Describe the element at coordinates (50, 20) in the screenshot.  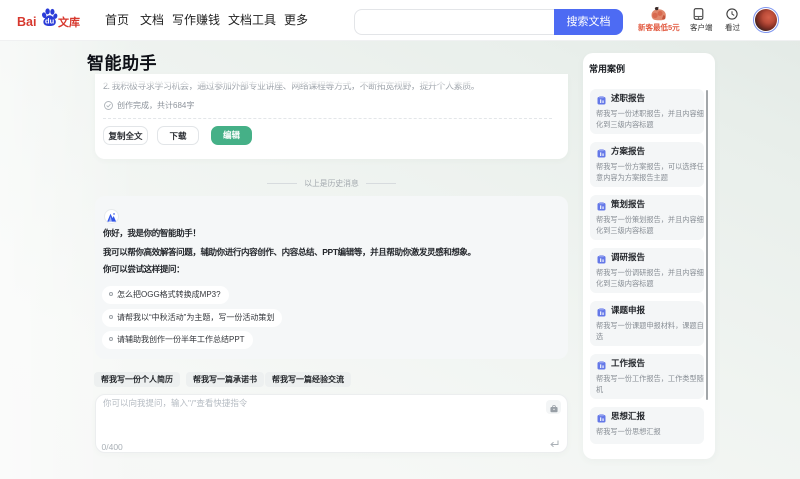
I see `svg-text: du` at that location.